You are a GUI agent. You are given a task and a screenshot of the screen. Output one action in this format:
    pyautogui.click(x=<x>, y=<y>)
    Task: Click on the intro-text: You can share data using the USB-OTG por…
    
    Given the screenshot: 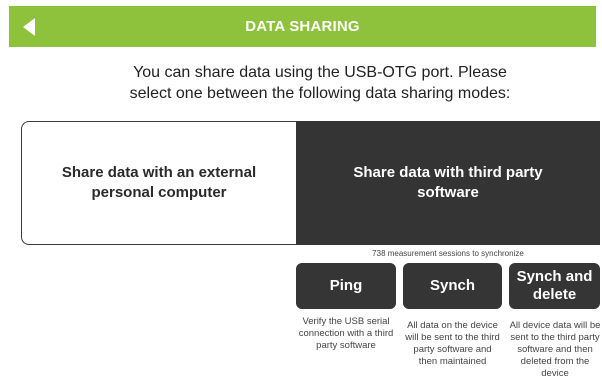 What is the action you would take?
    pyautogui.click(x=320, y=83)
    